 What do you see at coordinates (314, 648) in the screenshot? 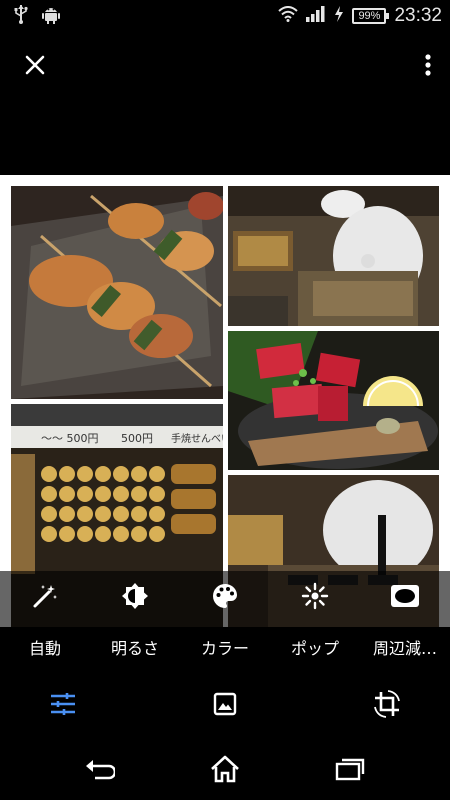
I see `tool-pop-label: ポップ` at bounding box center [314, 648].